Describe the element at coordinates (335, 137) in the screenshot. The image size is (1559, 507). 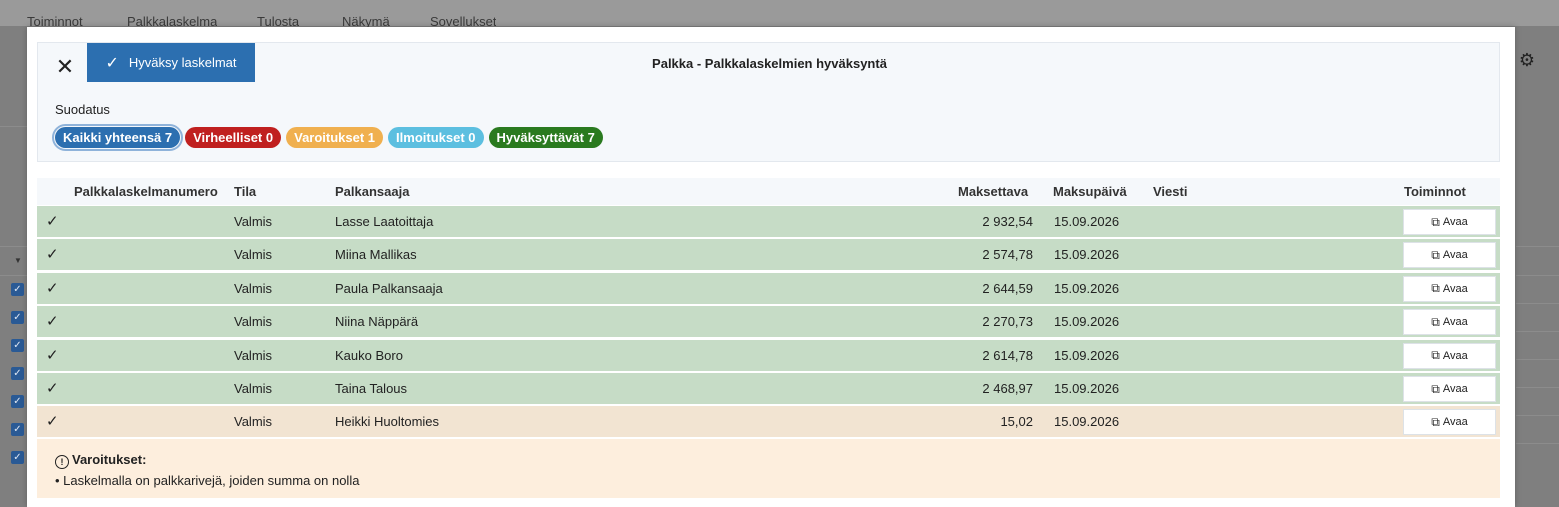
I see `filter-chip-warnings: Varoitukset 1` at that location.